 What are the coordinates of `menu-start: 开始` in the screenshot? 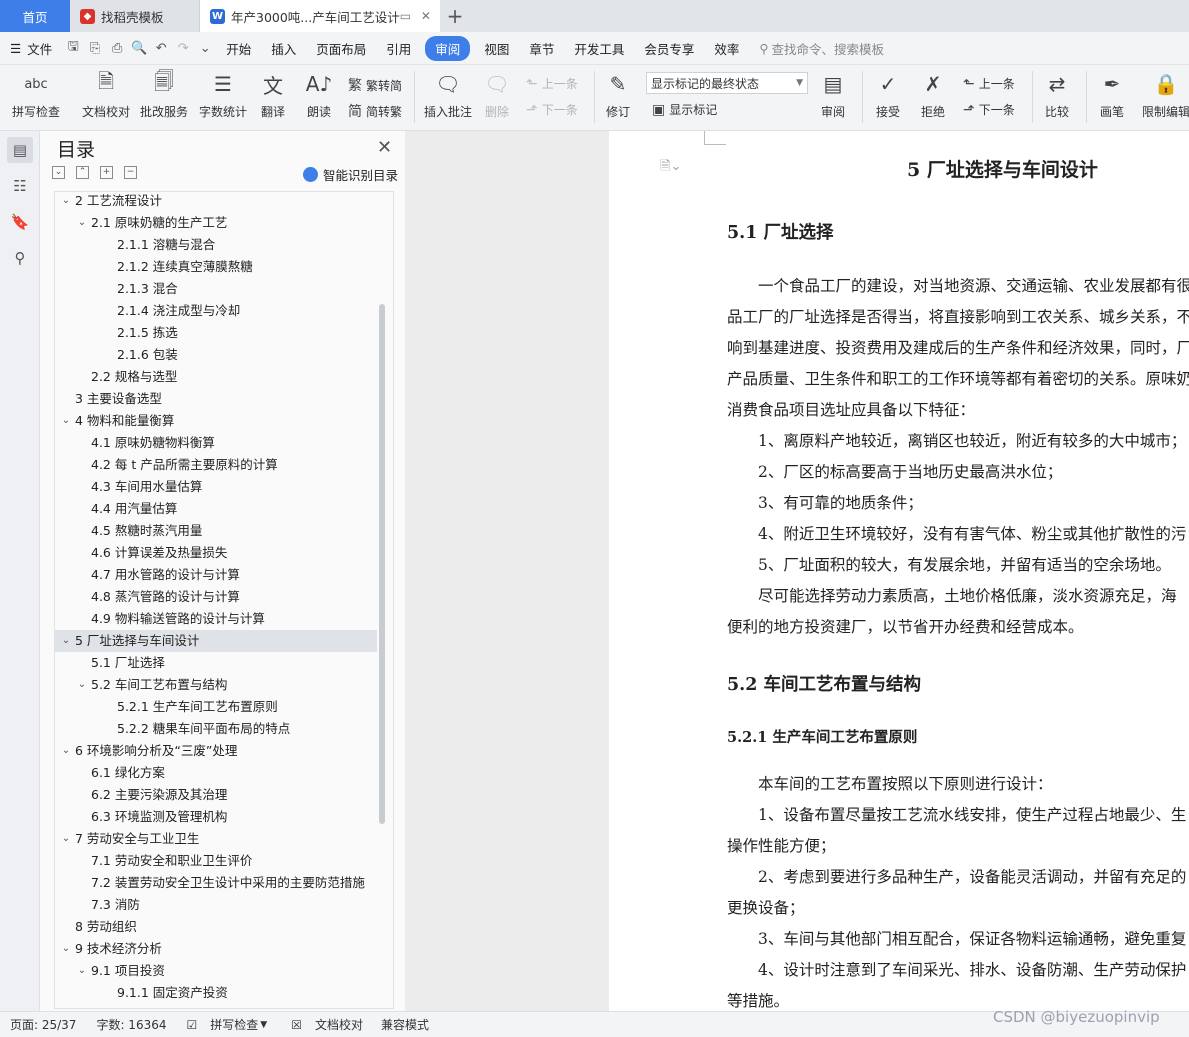 It's located at (238, 48).